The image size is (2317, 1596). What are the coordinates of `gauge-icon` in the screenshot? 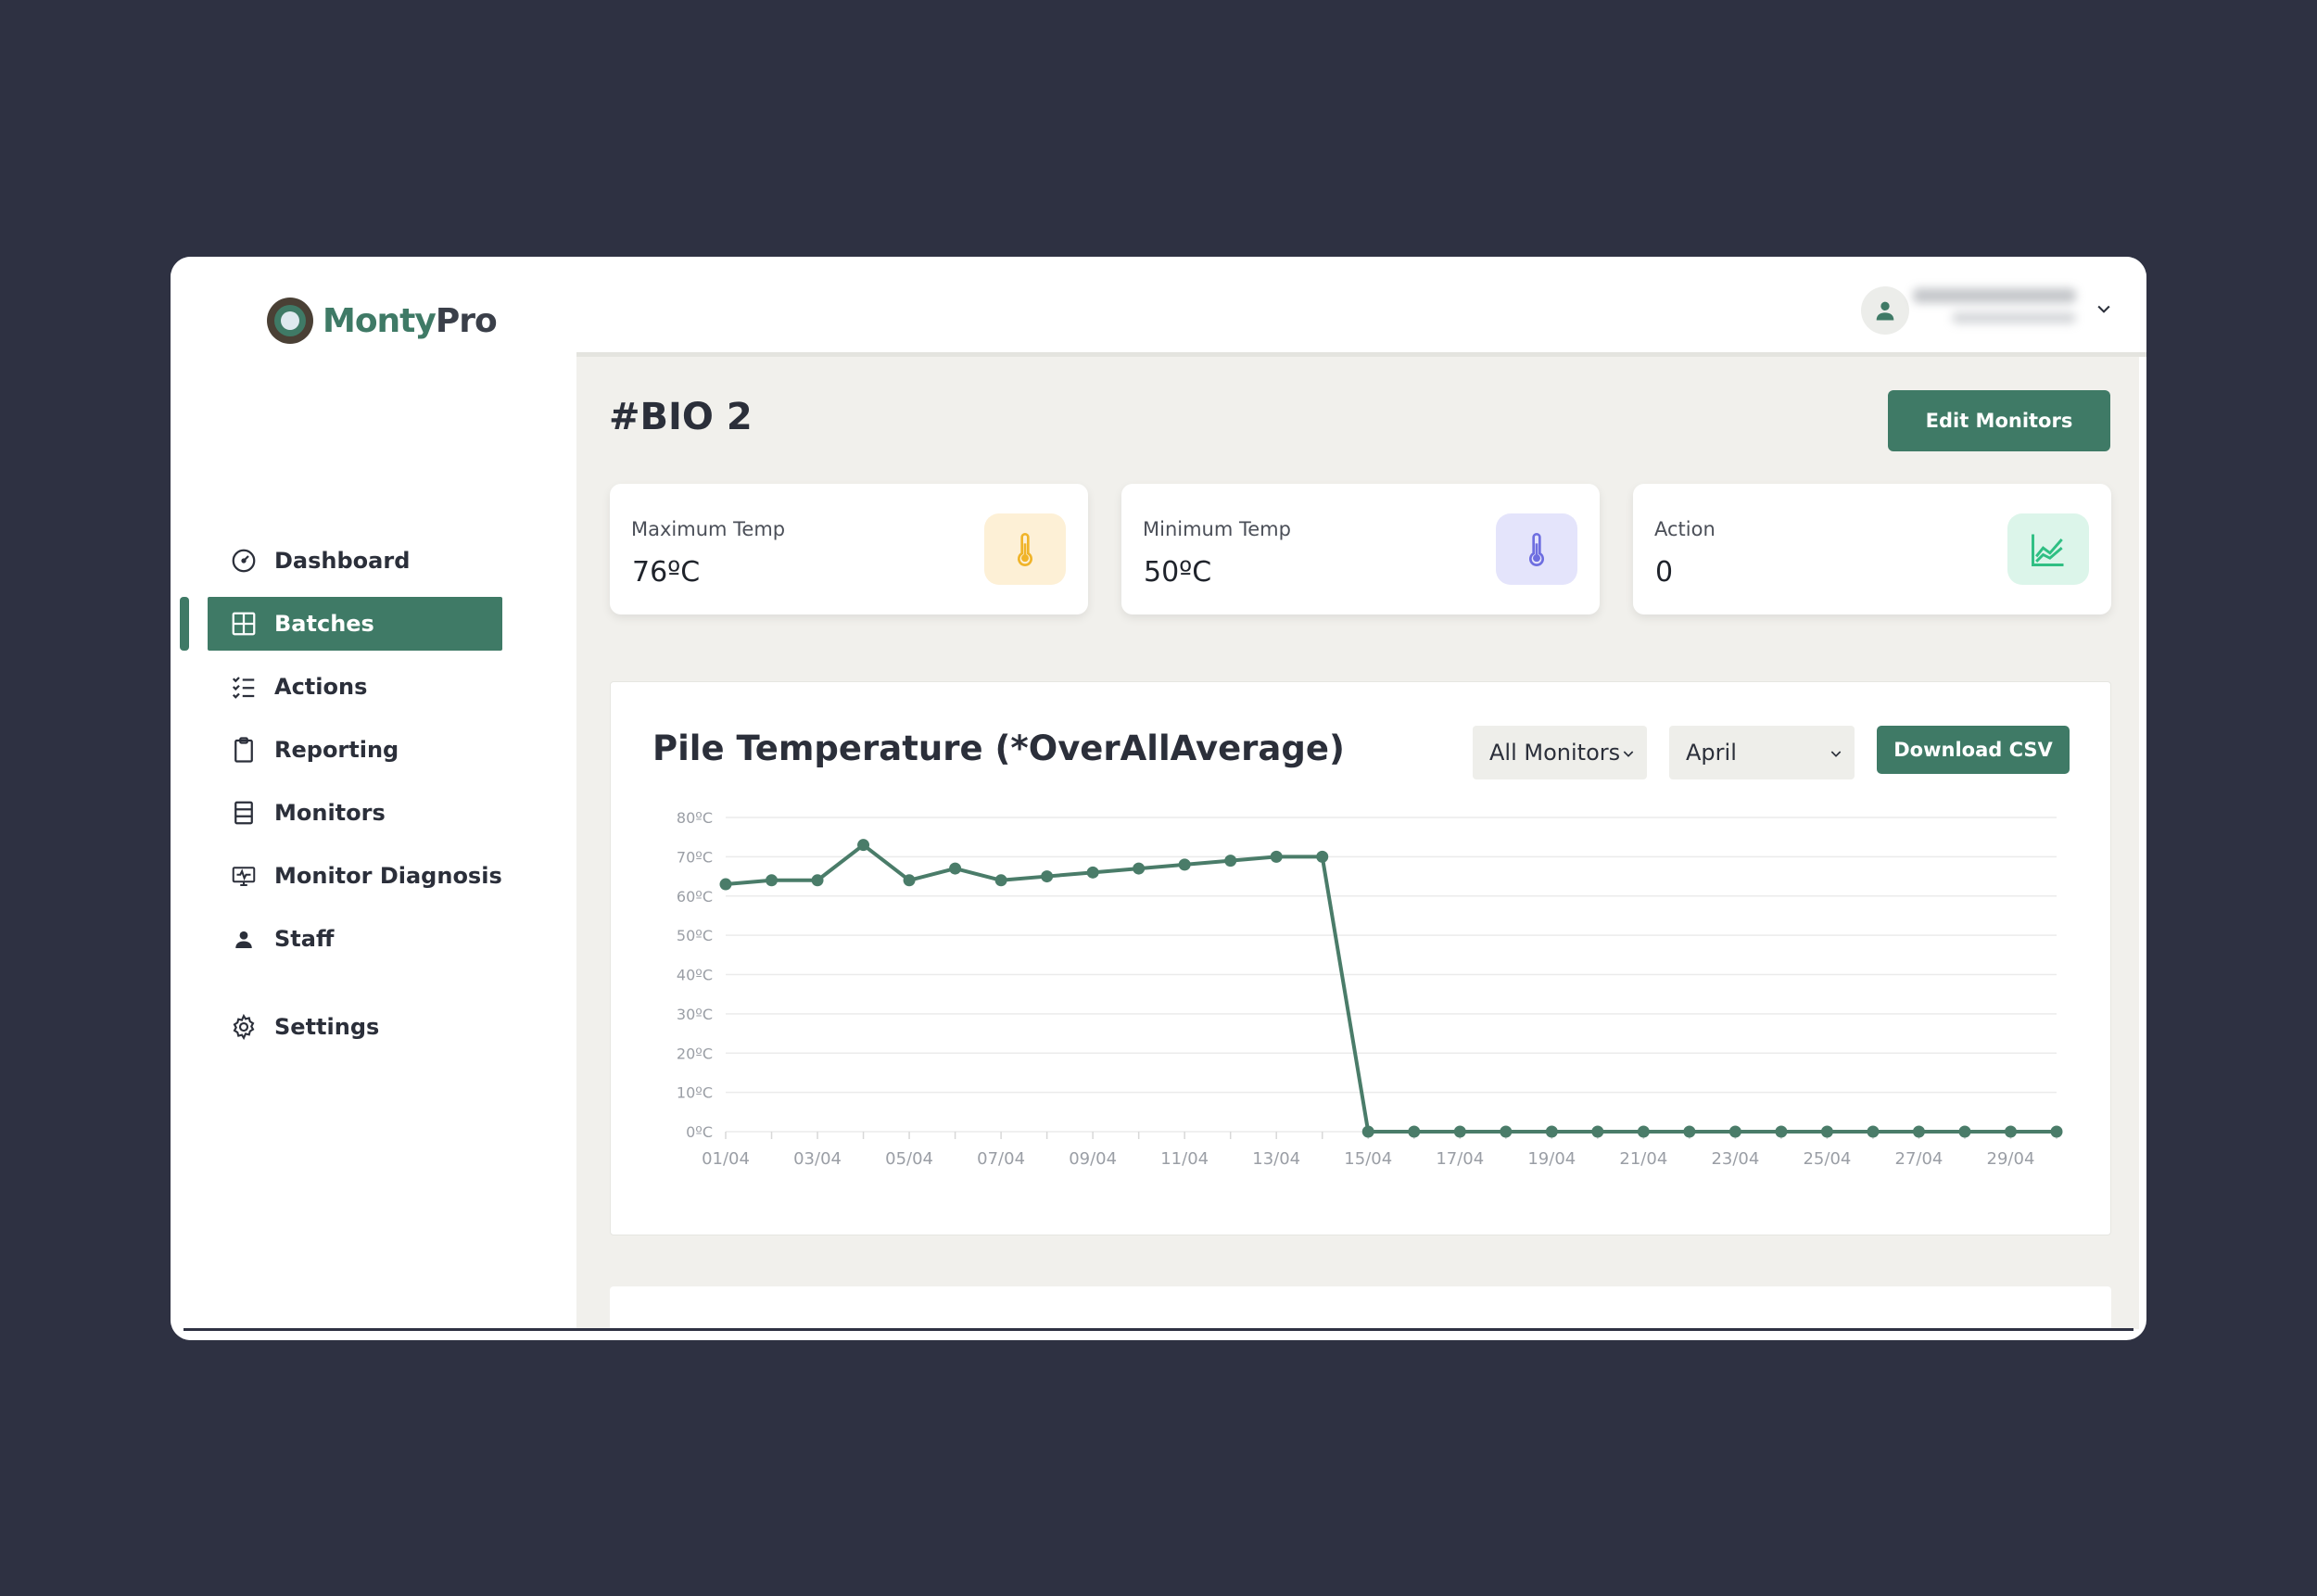 It's located at (244, 561).